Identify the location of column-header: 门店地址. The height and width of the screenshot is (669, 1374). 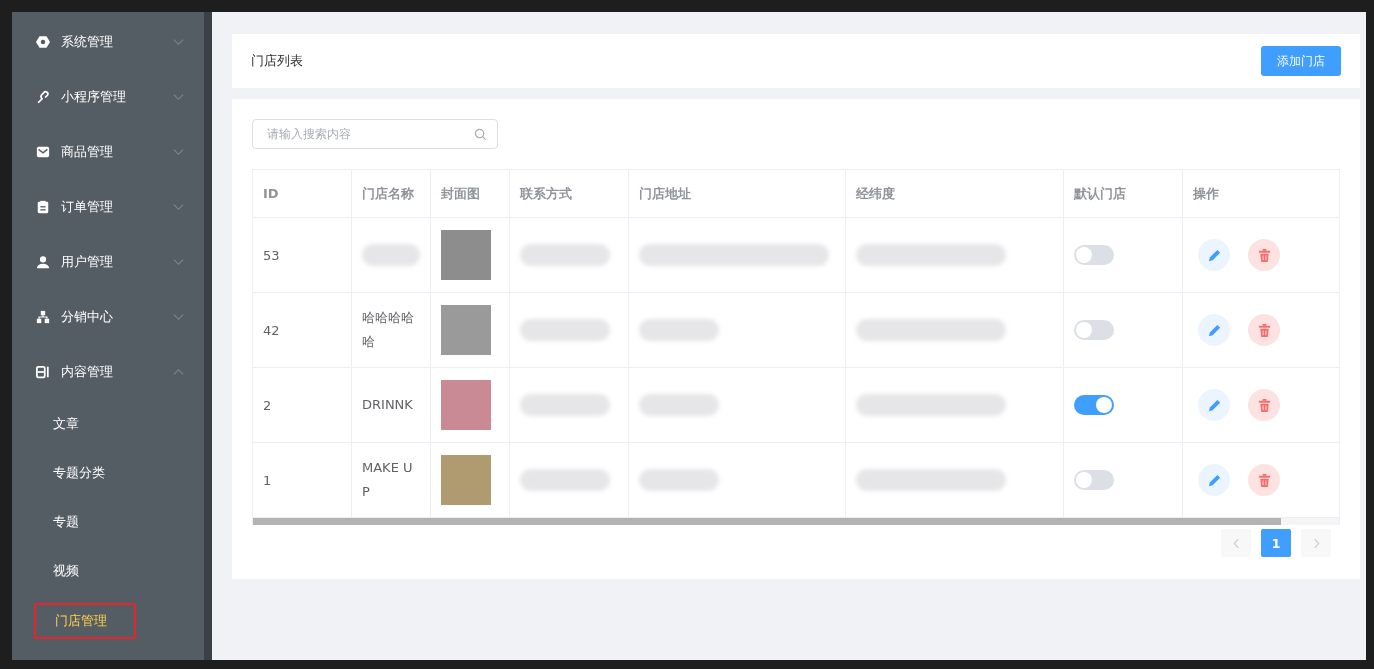
(737, 193).